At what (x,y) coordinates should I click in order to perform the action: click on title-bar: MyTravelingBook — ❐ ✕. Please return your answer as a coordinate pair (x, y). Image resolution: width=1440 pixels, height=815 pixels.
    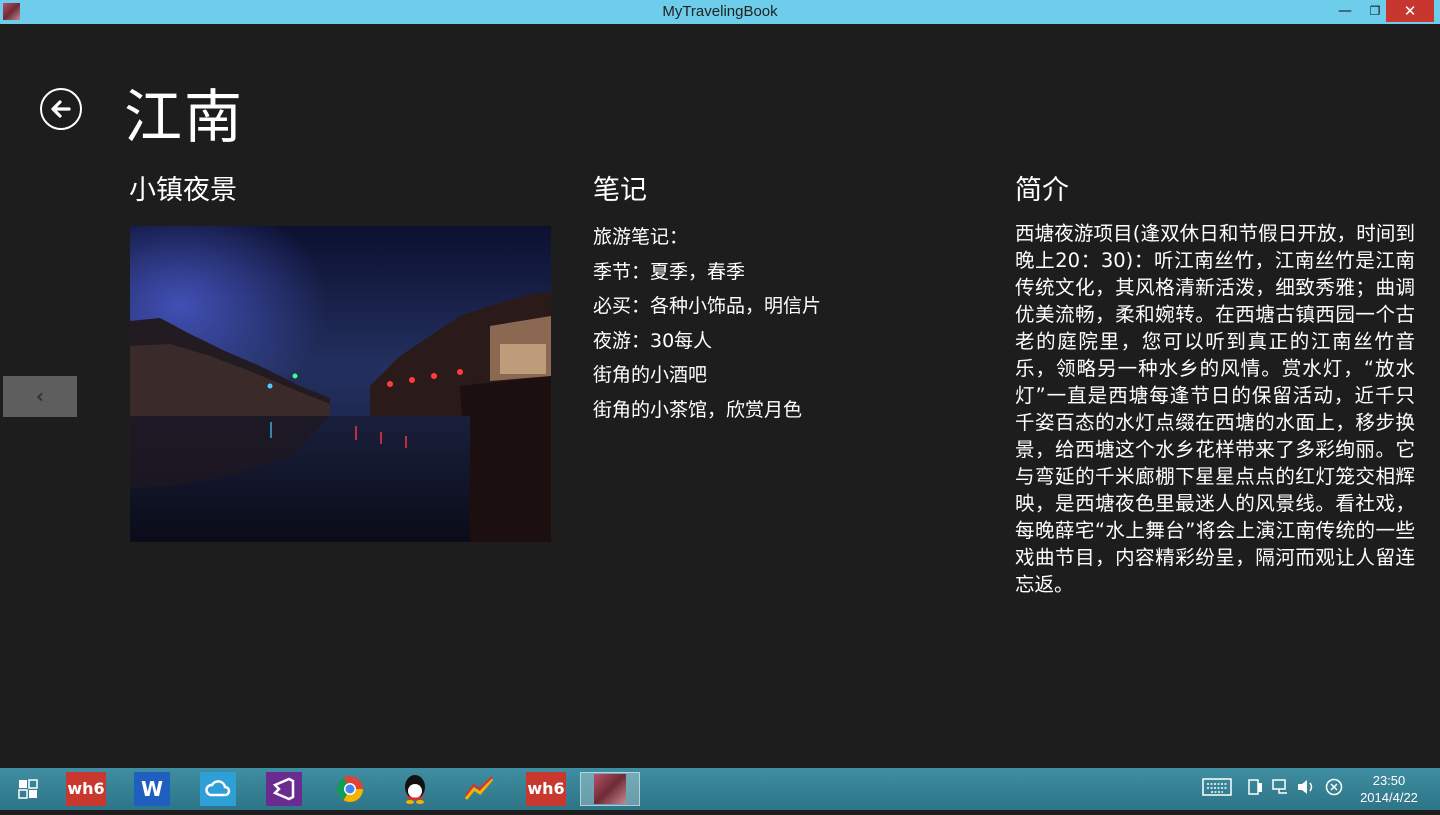
    Looking at the image, I should click on (720, 12).